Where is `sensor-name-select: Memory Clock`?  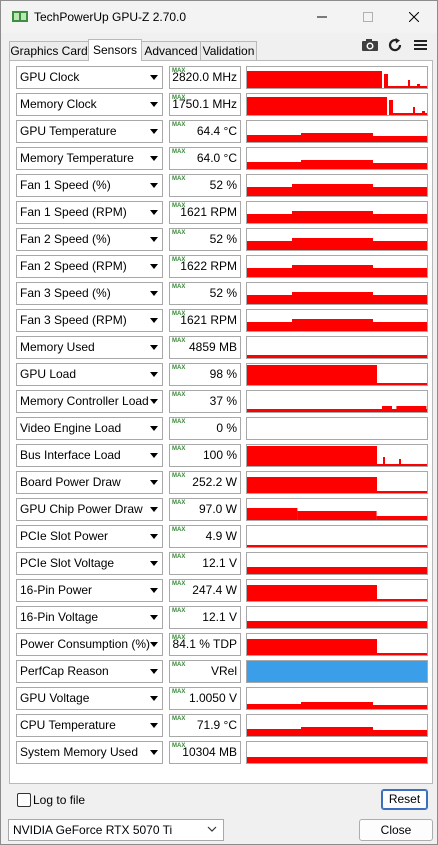
sensor-name-select: Memory Clock is located at coordinates (89, 104).